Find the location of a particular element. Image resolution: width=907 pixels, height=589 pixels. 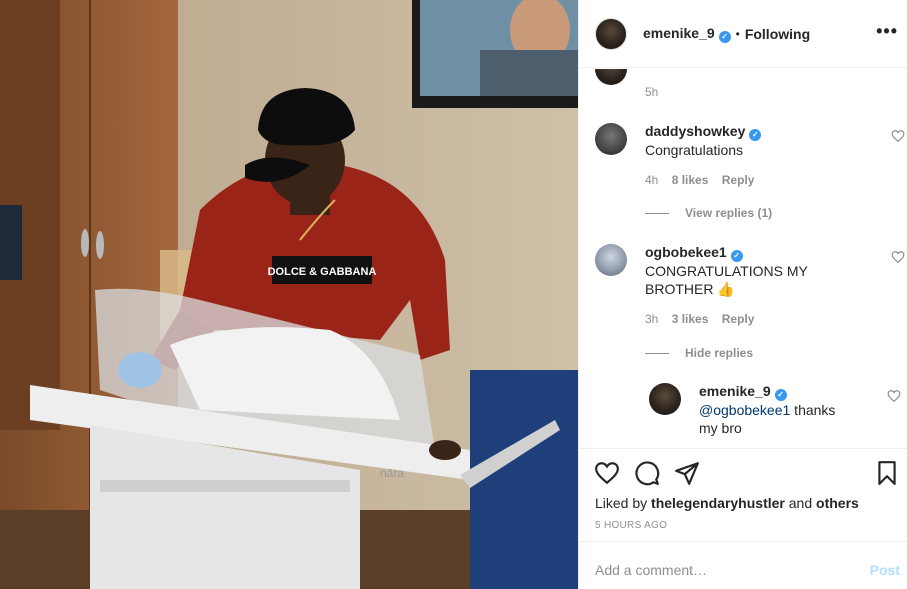

share-icon is located at coordinates (687, 473).